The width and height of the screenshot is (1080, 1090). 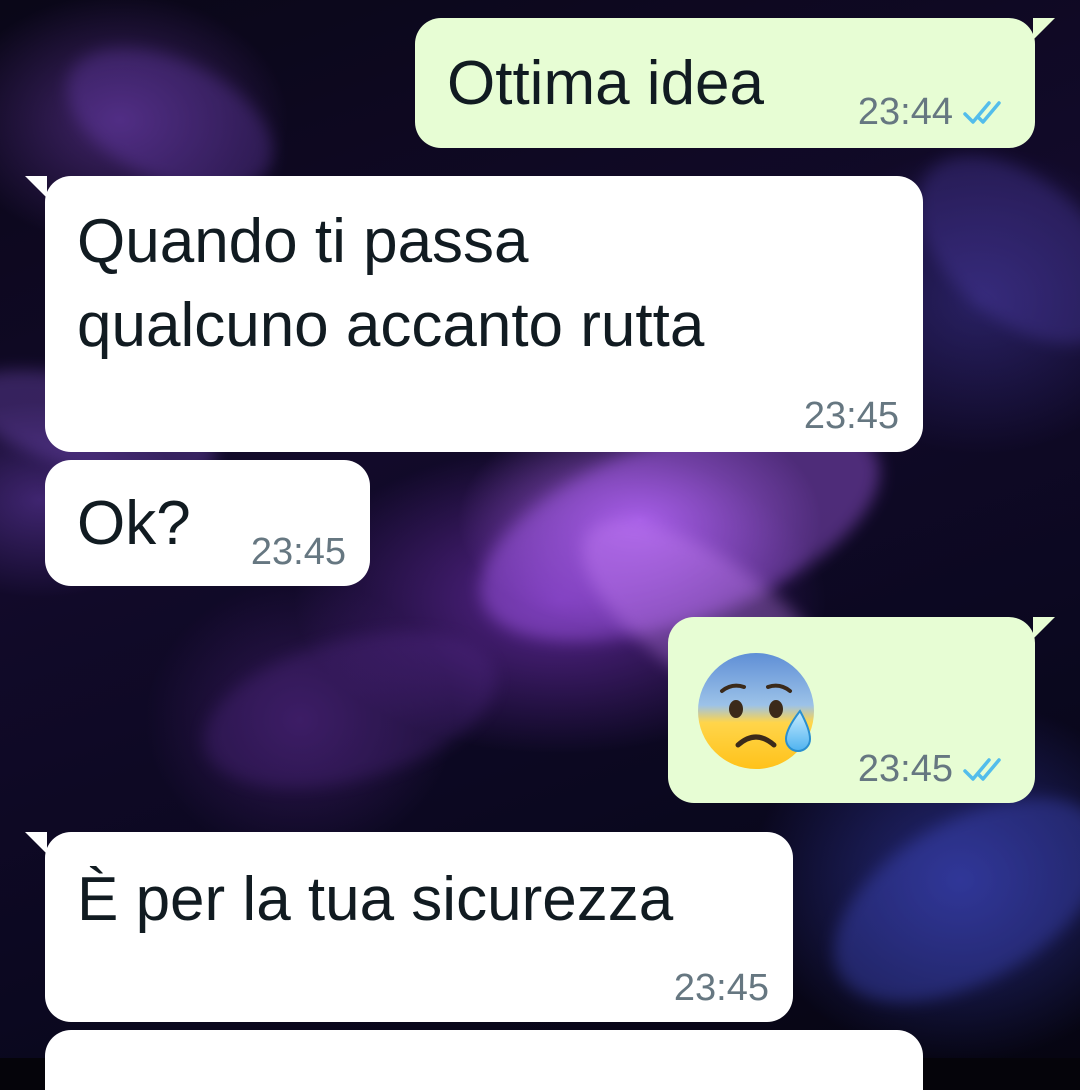 I want to click on message-text: Ottima idea, so click(x=606, y=83).